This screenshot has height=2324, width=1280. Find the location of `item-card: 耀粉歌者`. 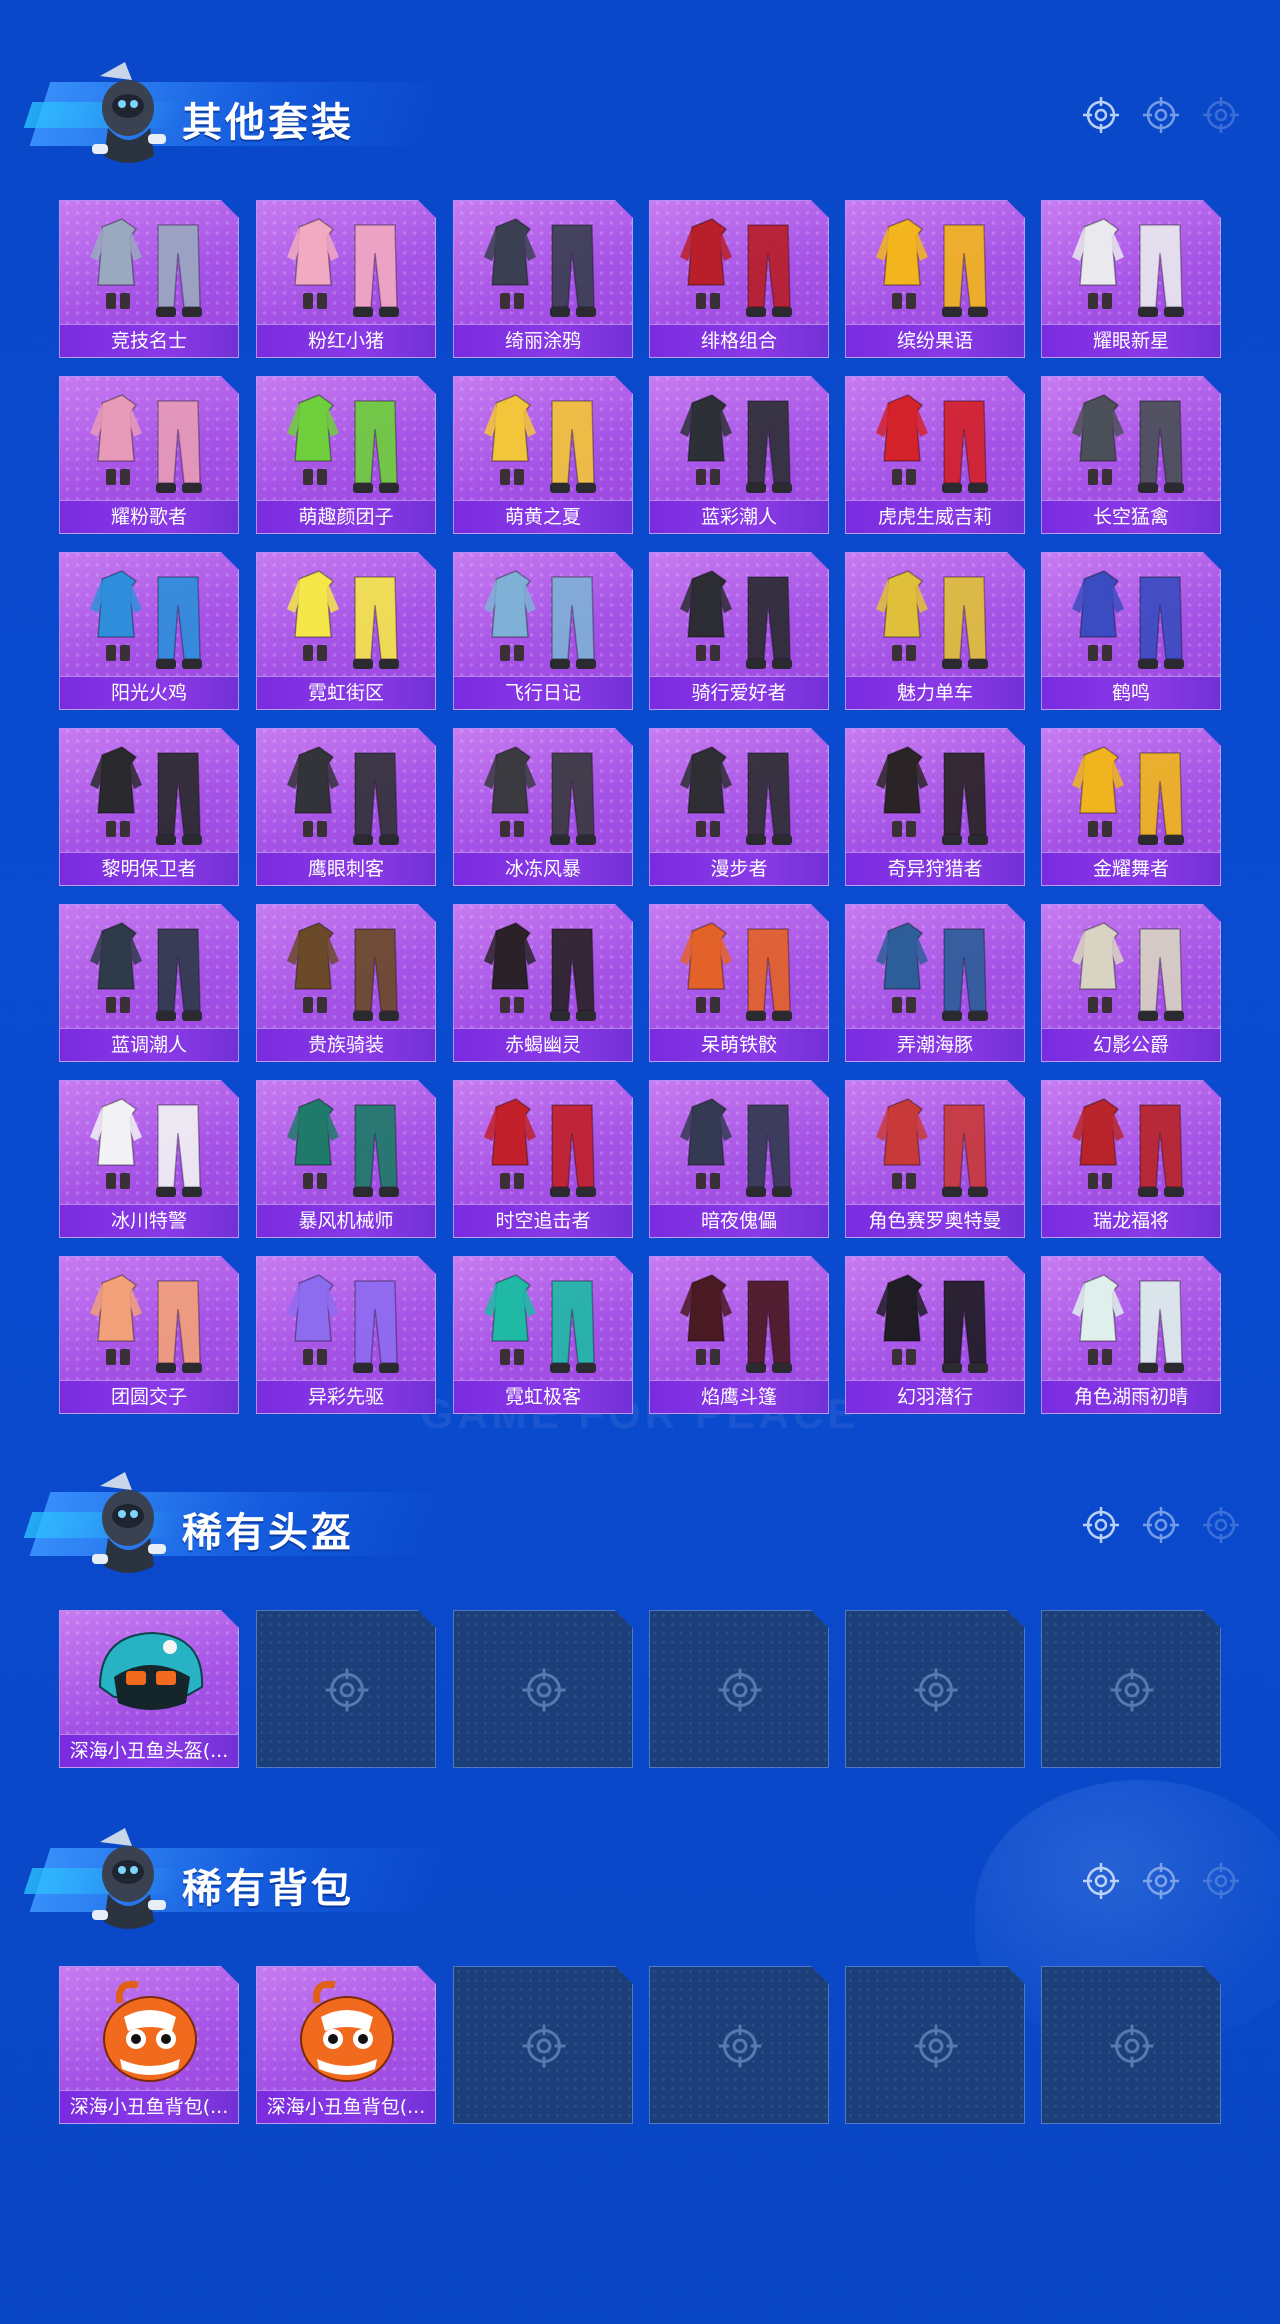

item-card: 耀粉歌者 is located at coordinates (149, 455).